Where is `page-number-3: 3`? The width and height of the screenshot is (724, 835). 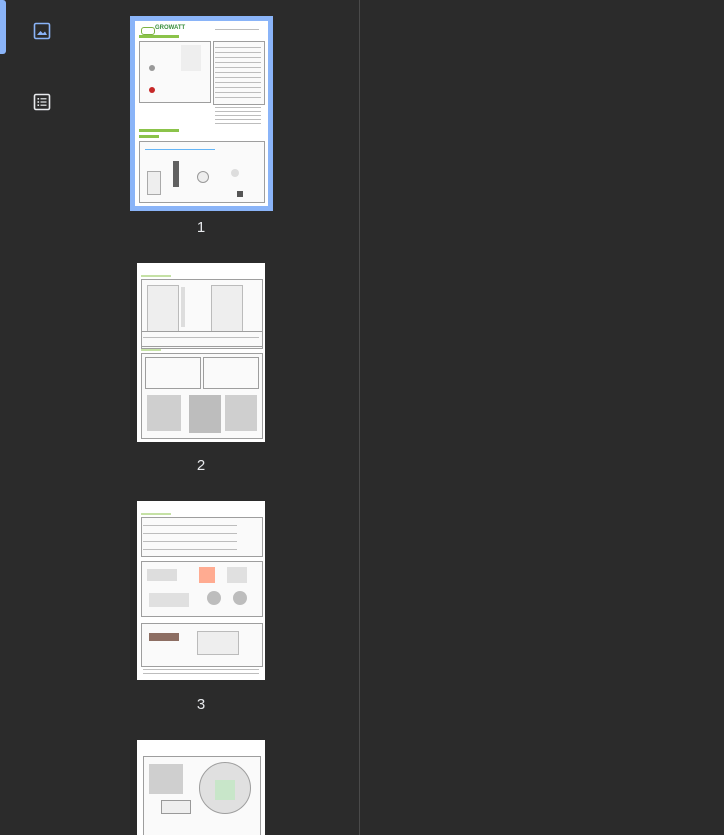
page-number-3: 3 is located at coordinates (201, 704).